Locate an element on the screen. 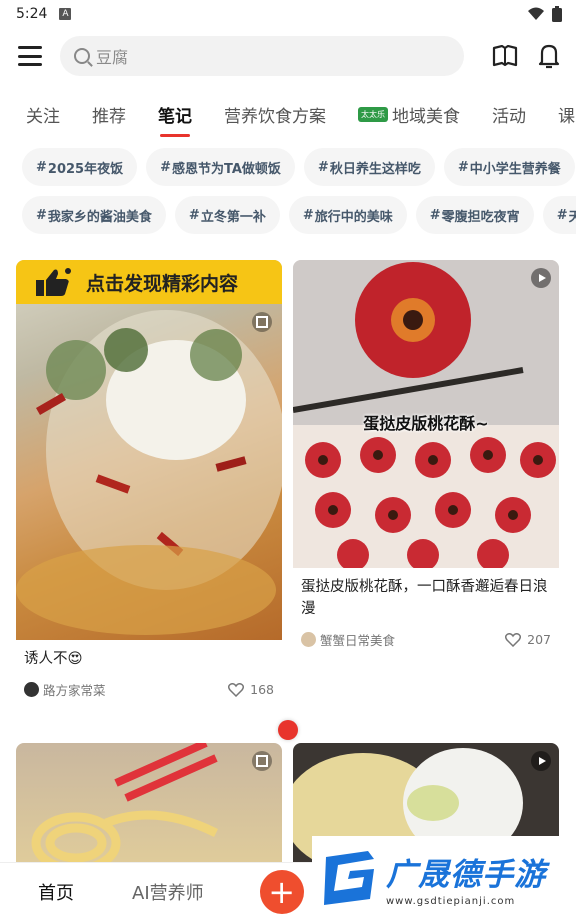 The image size is (576, 920). like-button: 207 is located at coordinates (528, 639).